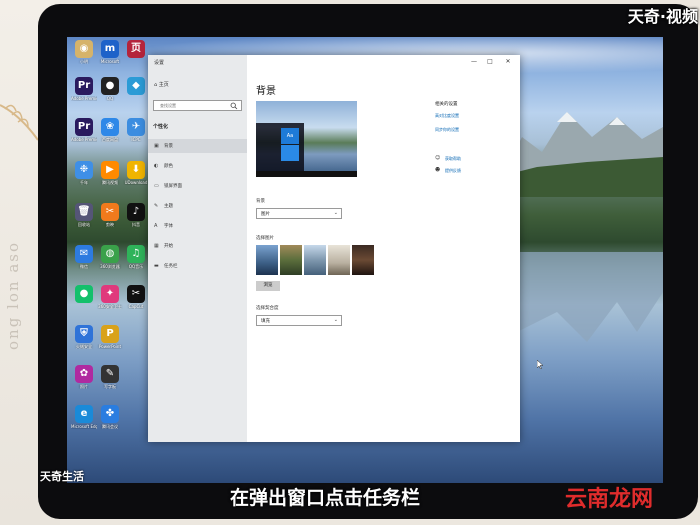  What do you see at coordinates (84, 52) in the screenshot?
I see `desktop-icon: ◉ 小明` at bounding box center [84, 52].